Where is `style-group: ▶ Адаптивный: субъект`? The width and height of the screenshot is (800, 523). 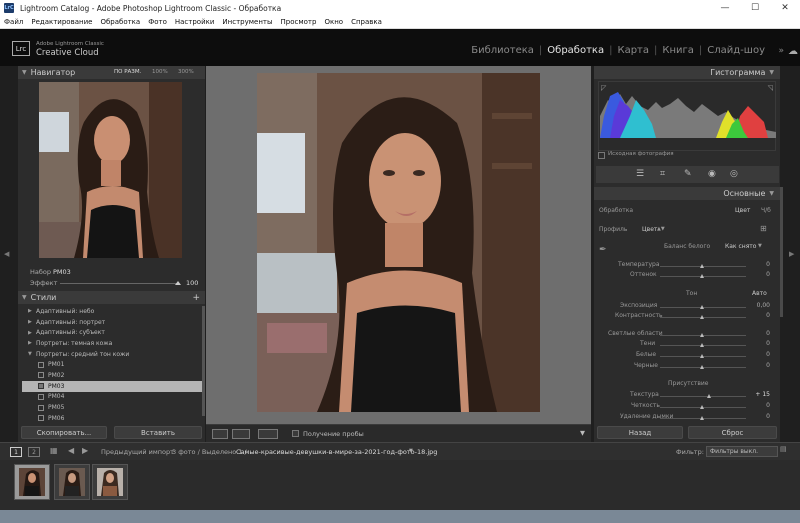
style-group: ▶ Адаптивный: субъект is located at coordinates (112, 332).